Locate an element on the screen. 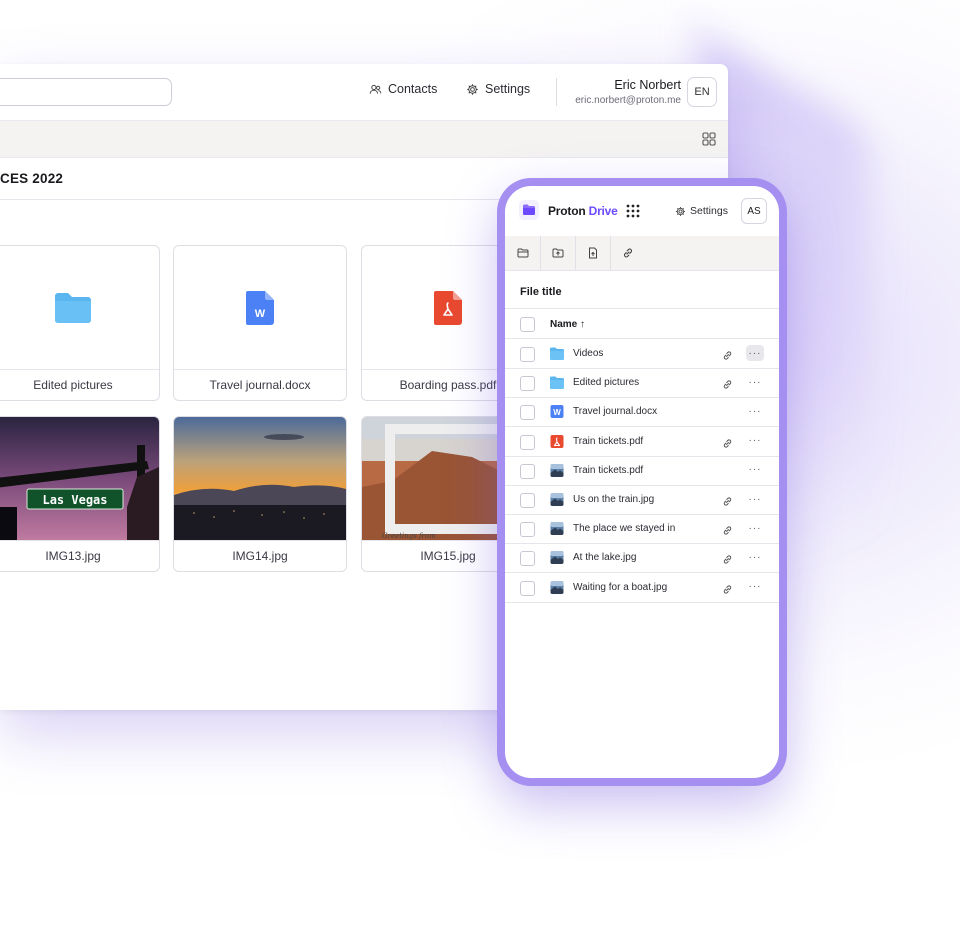 This screenshot has width=960, height=939. sort-by-name-button: Name ↑ is located at coordinates (567, 324).